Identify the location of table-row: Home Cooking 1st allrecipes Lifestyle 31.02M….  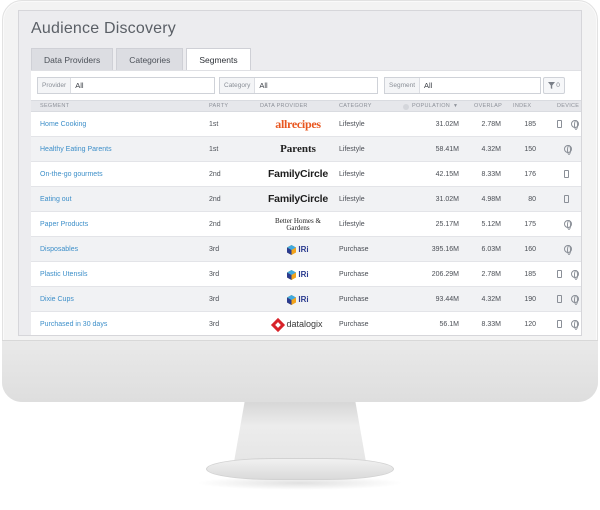
(306, 124).